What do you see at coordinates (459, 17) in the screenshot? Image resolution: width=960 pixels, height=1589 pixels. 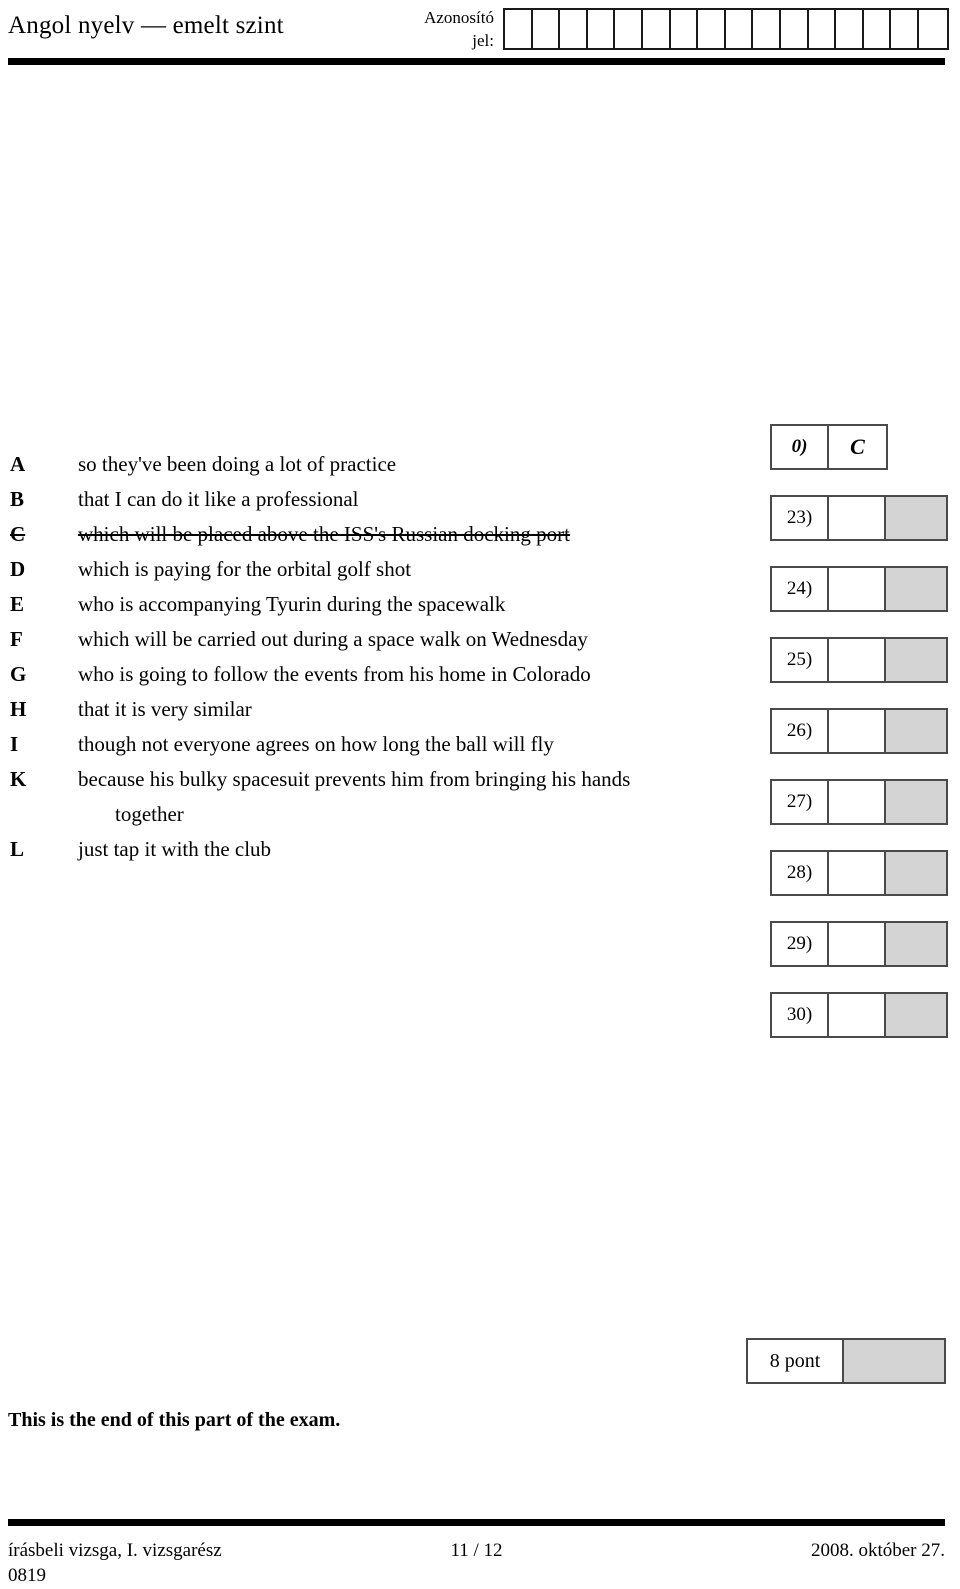 I see `identifier-label-line1: Azonosító` at bounding box center [459, 17].